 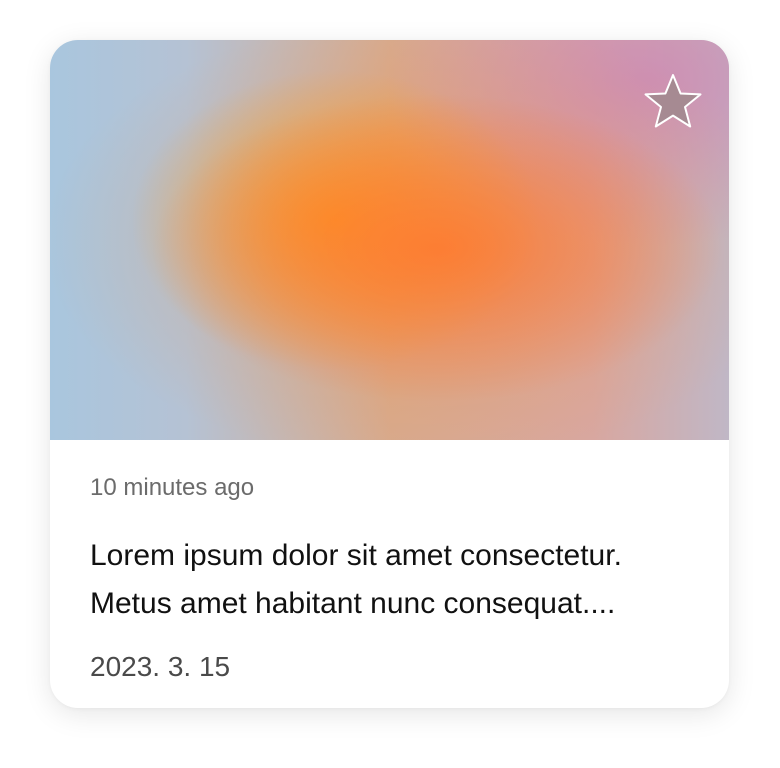 I want to click on card-date: 2023. 3. 15, so click(x=160, y=666).